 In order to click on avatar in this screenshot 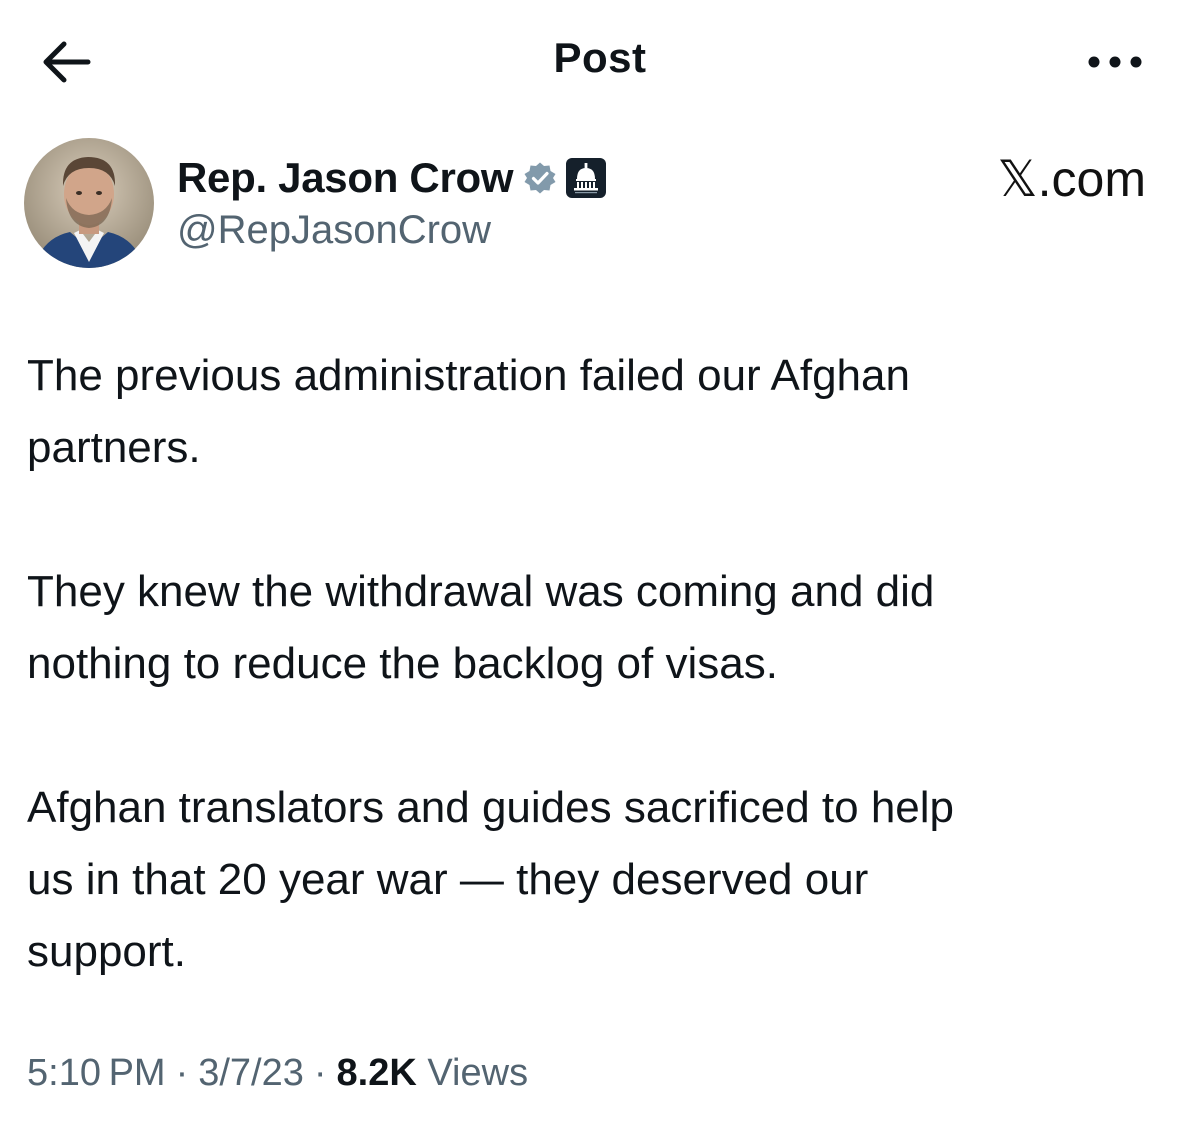, I will do `click(89, 203)`.